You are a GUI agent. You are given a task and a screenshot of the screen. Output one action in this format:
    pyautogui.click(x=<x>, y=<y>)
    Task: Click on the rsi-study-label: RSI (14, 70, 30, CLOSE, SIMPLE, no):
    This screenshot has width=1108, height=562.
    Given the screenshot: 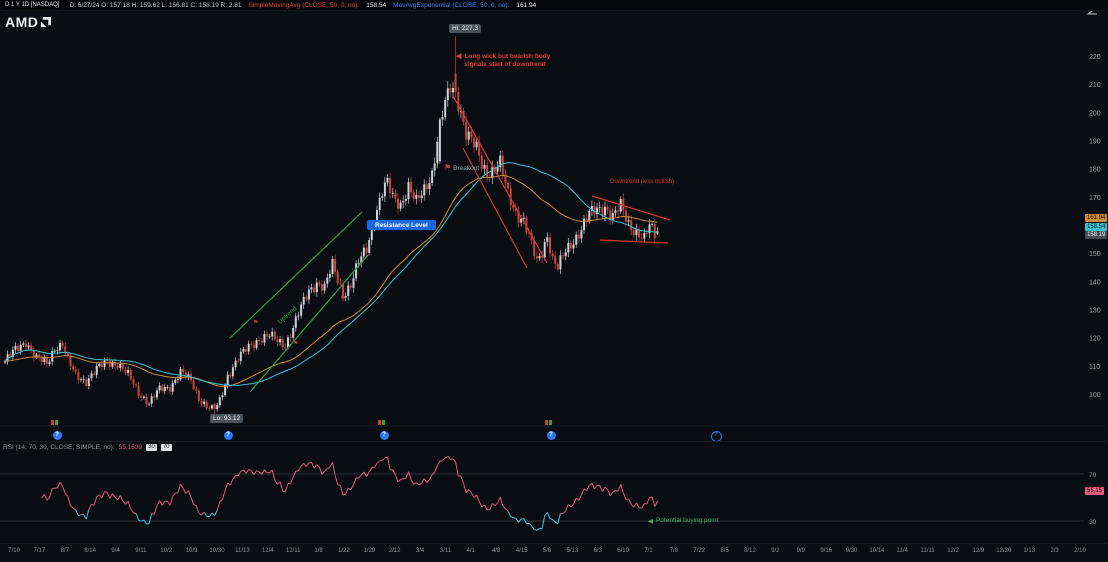 What is the action you would take?
    pyautogui.click(x=59, y=447)
    